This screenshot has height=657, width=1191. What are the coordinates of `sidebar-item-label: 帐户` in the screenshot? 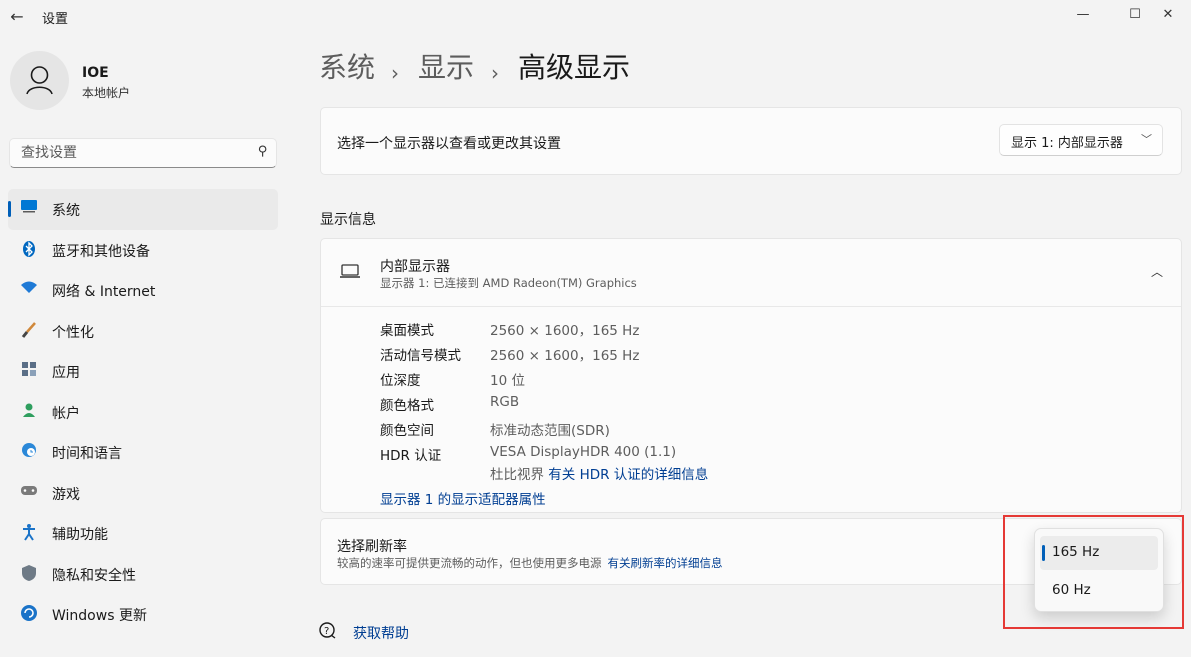 It's located at (66, 413).